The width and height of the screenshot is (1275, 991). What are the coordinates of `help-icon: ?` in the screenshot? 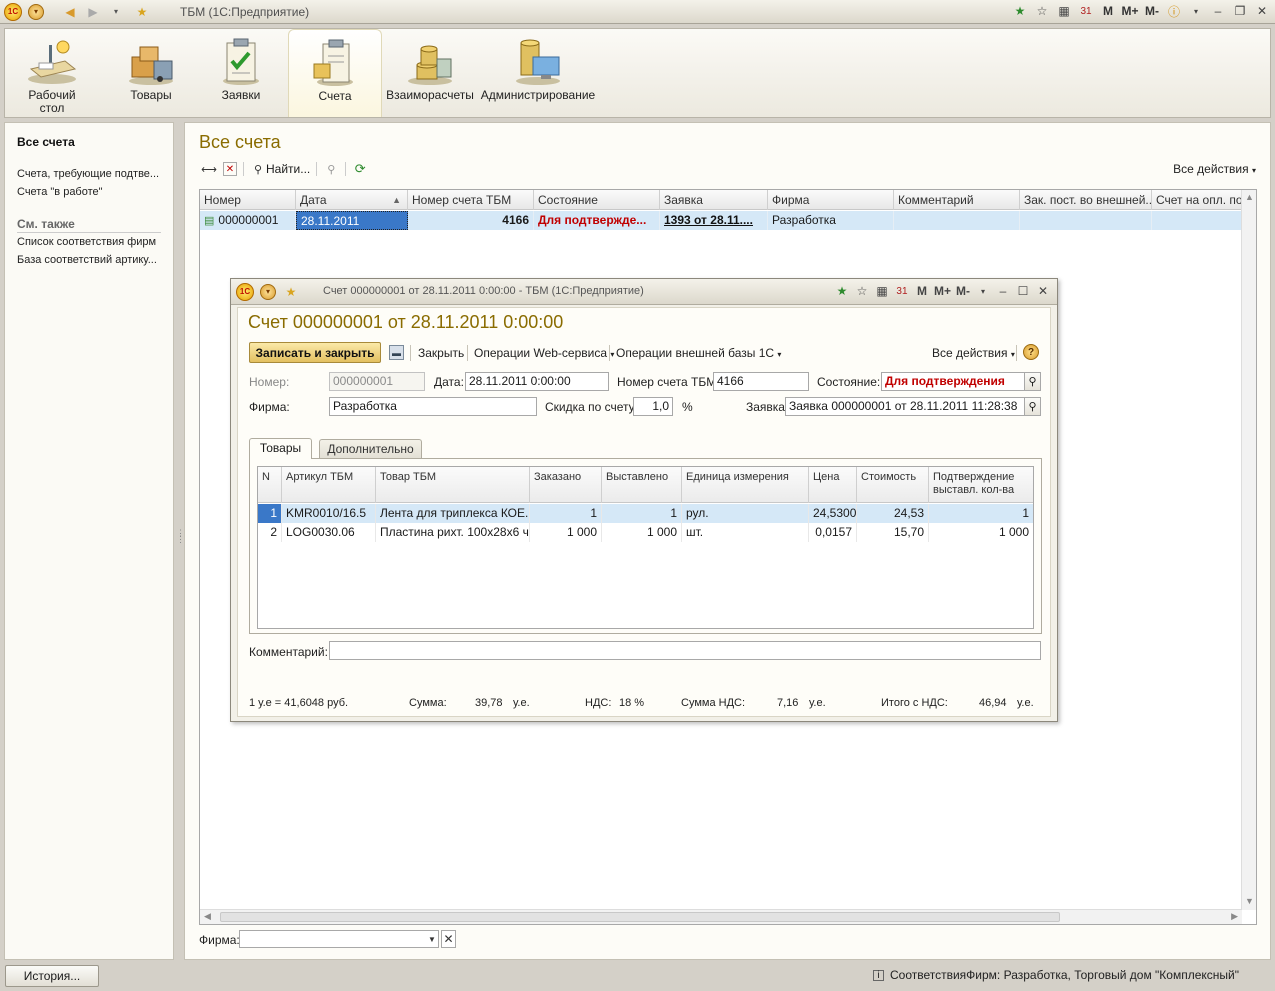 It's located at (1031, 352).